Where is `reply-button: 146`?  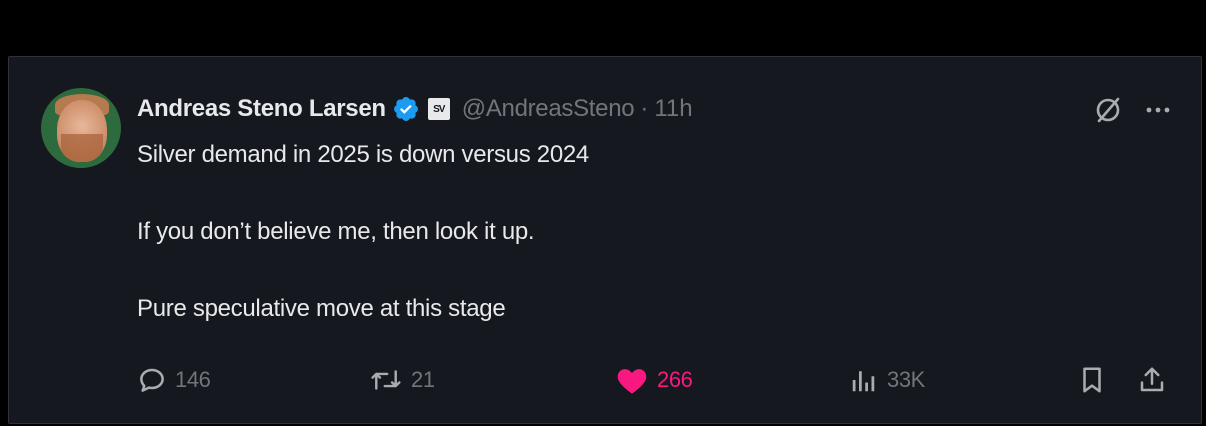 reply-button: 146 is located at coordinates (174, 380).